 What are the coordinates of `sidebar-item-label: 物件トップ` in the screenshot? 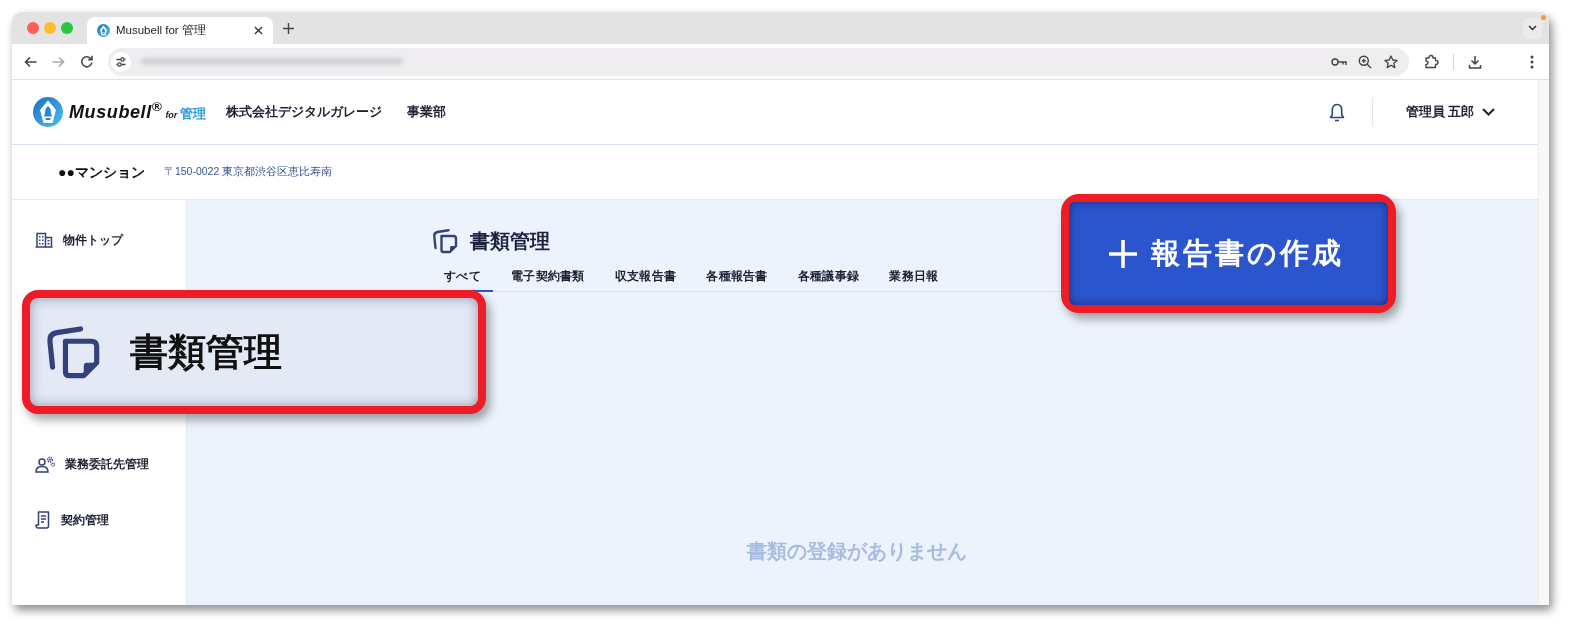 It's located at (93, 240).